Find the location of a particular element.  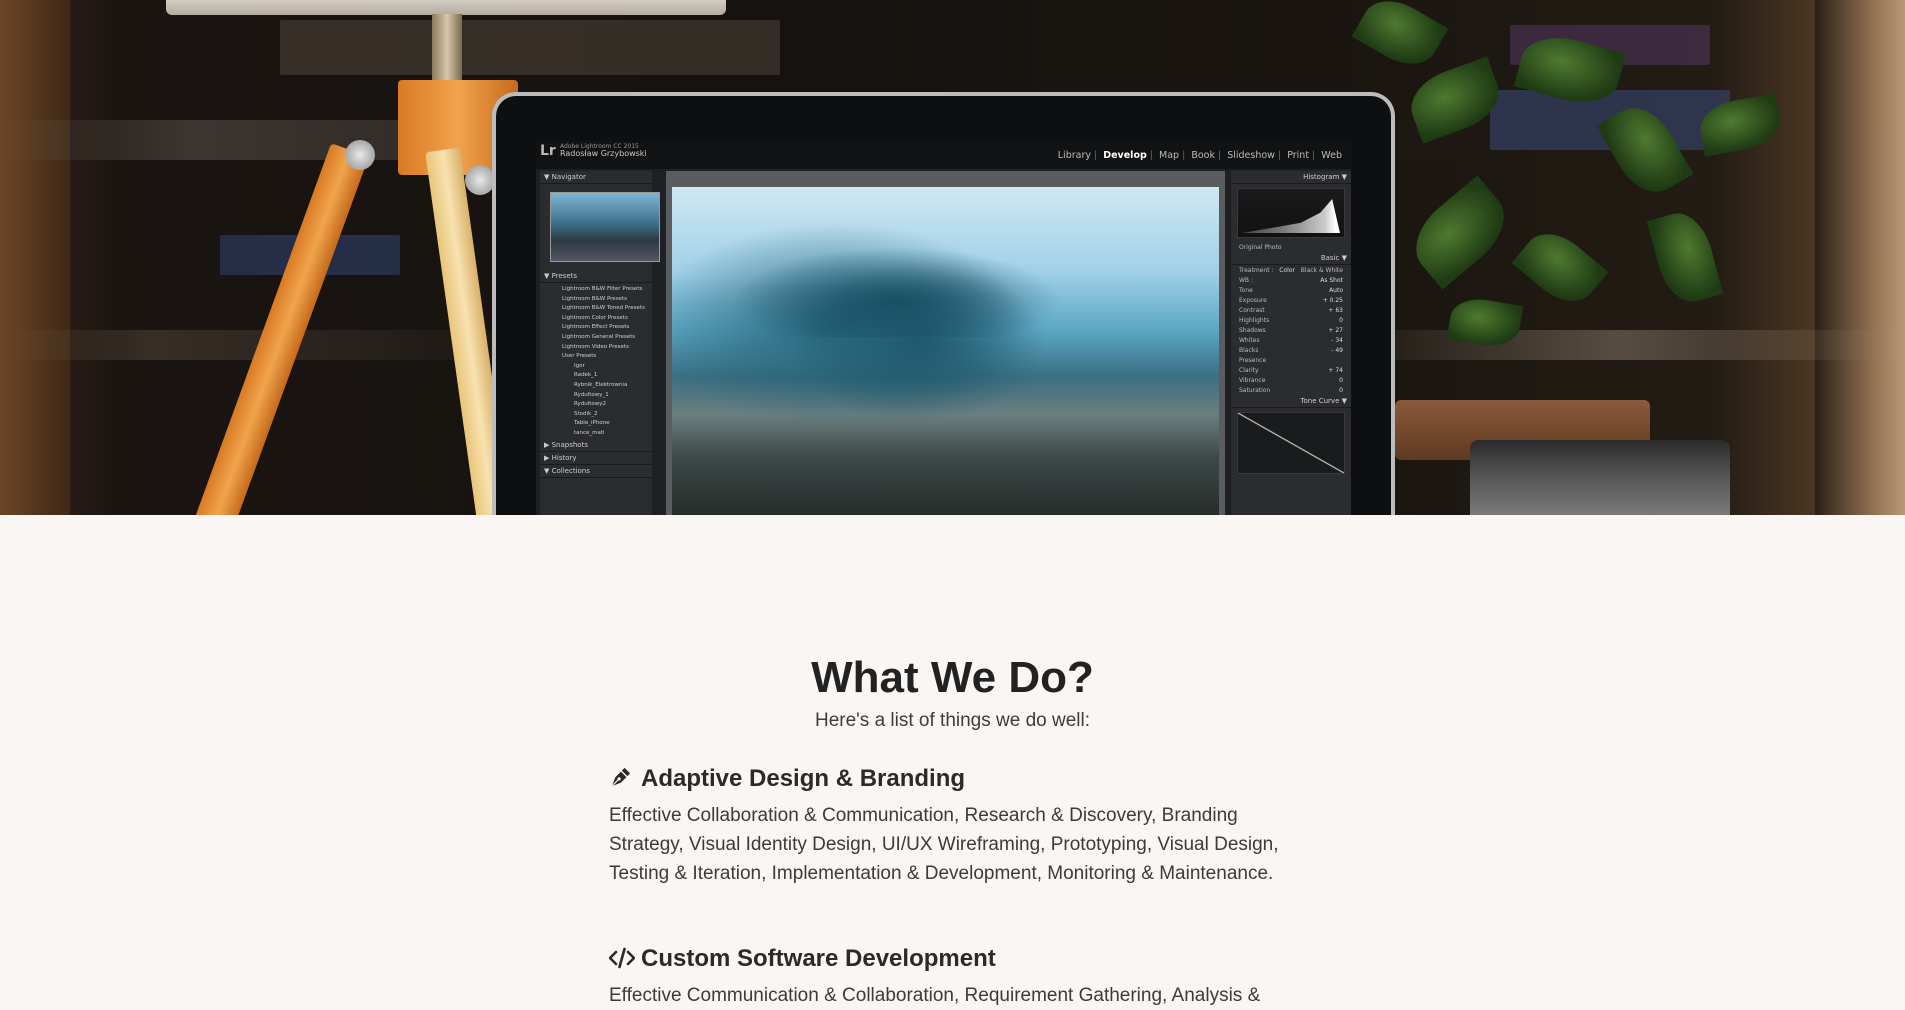

presets-header: ▼ Presets is located at coordinates (596, 276).